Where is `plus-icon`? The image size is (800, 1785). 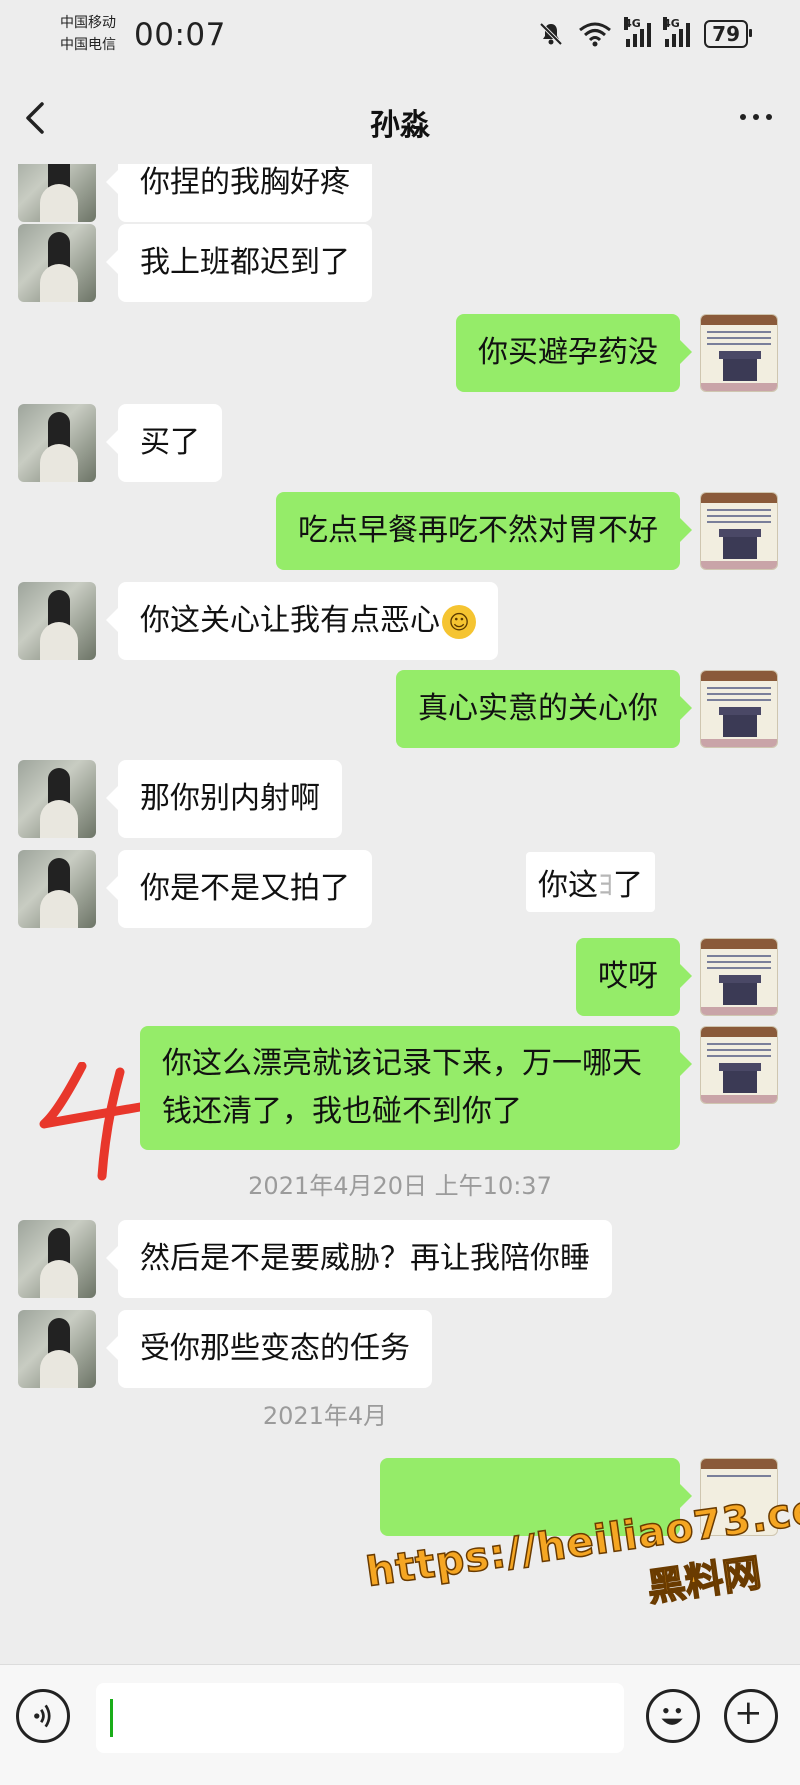 plus-icon is located at coordinates (751, 1716).